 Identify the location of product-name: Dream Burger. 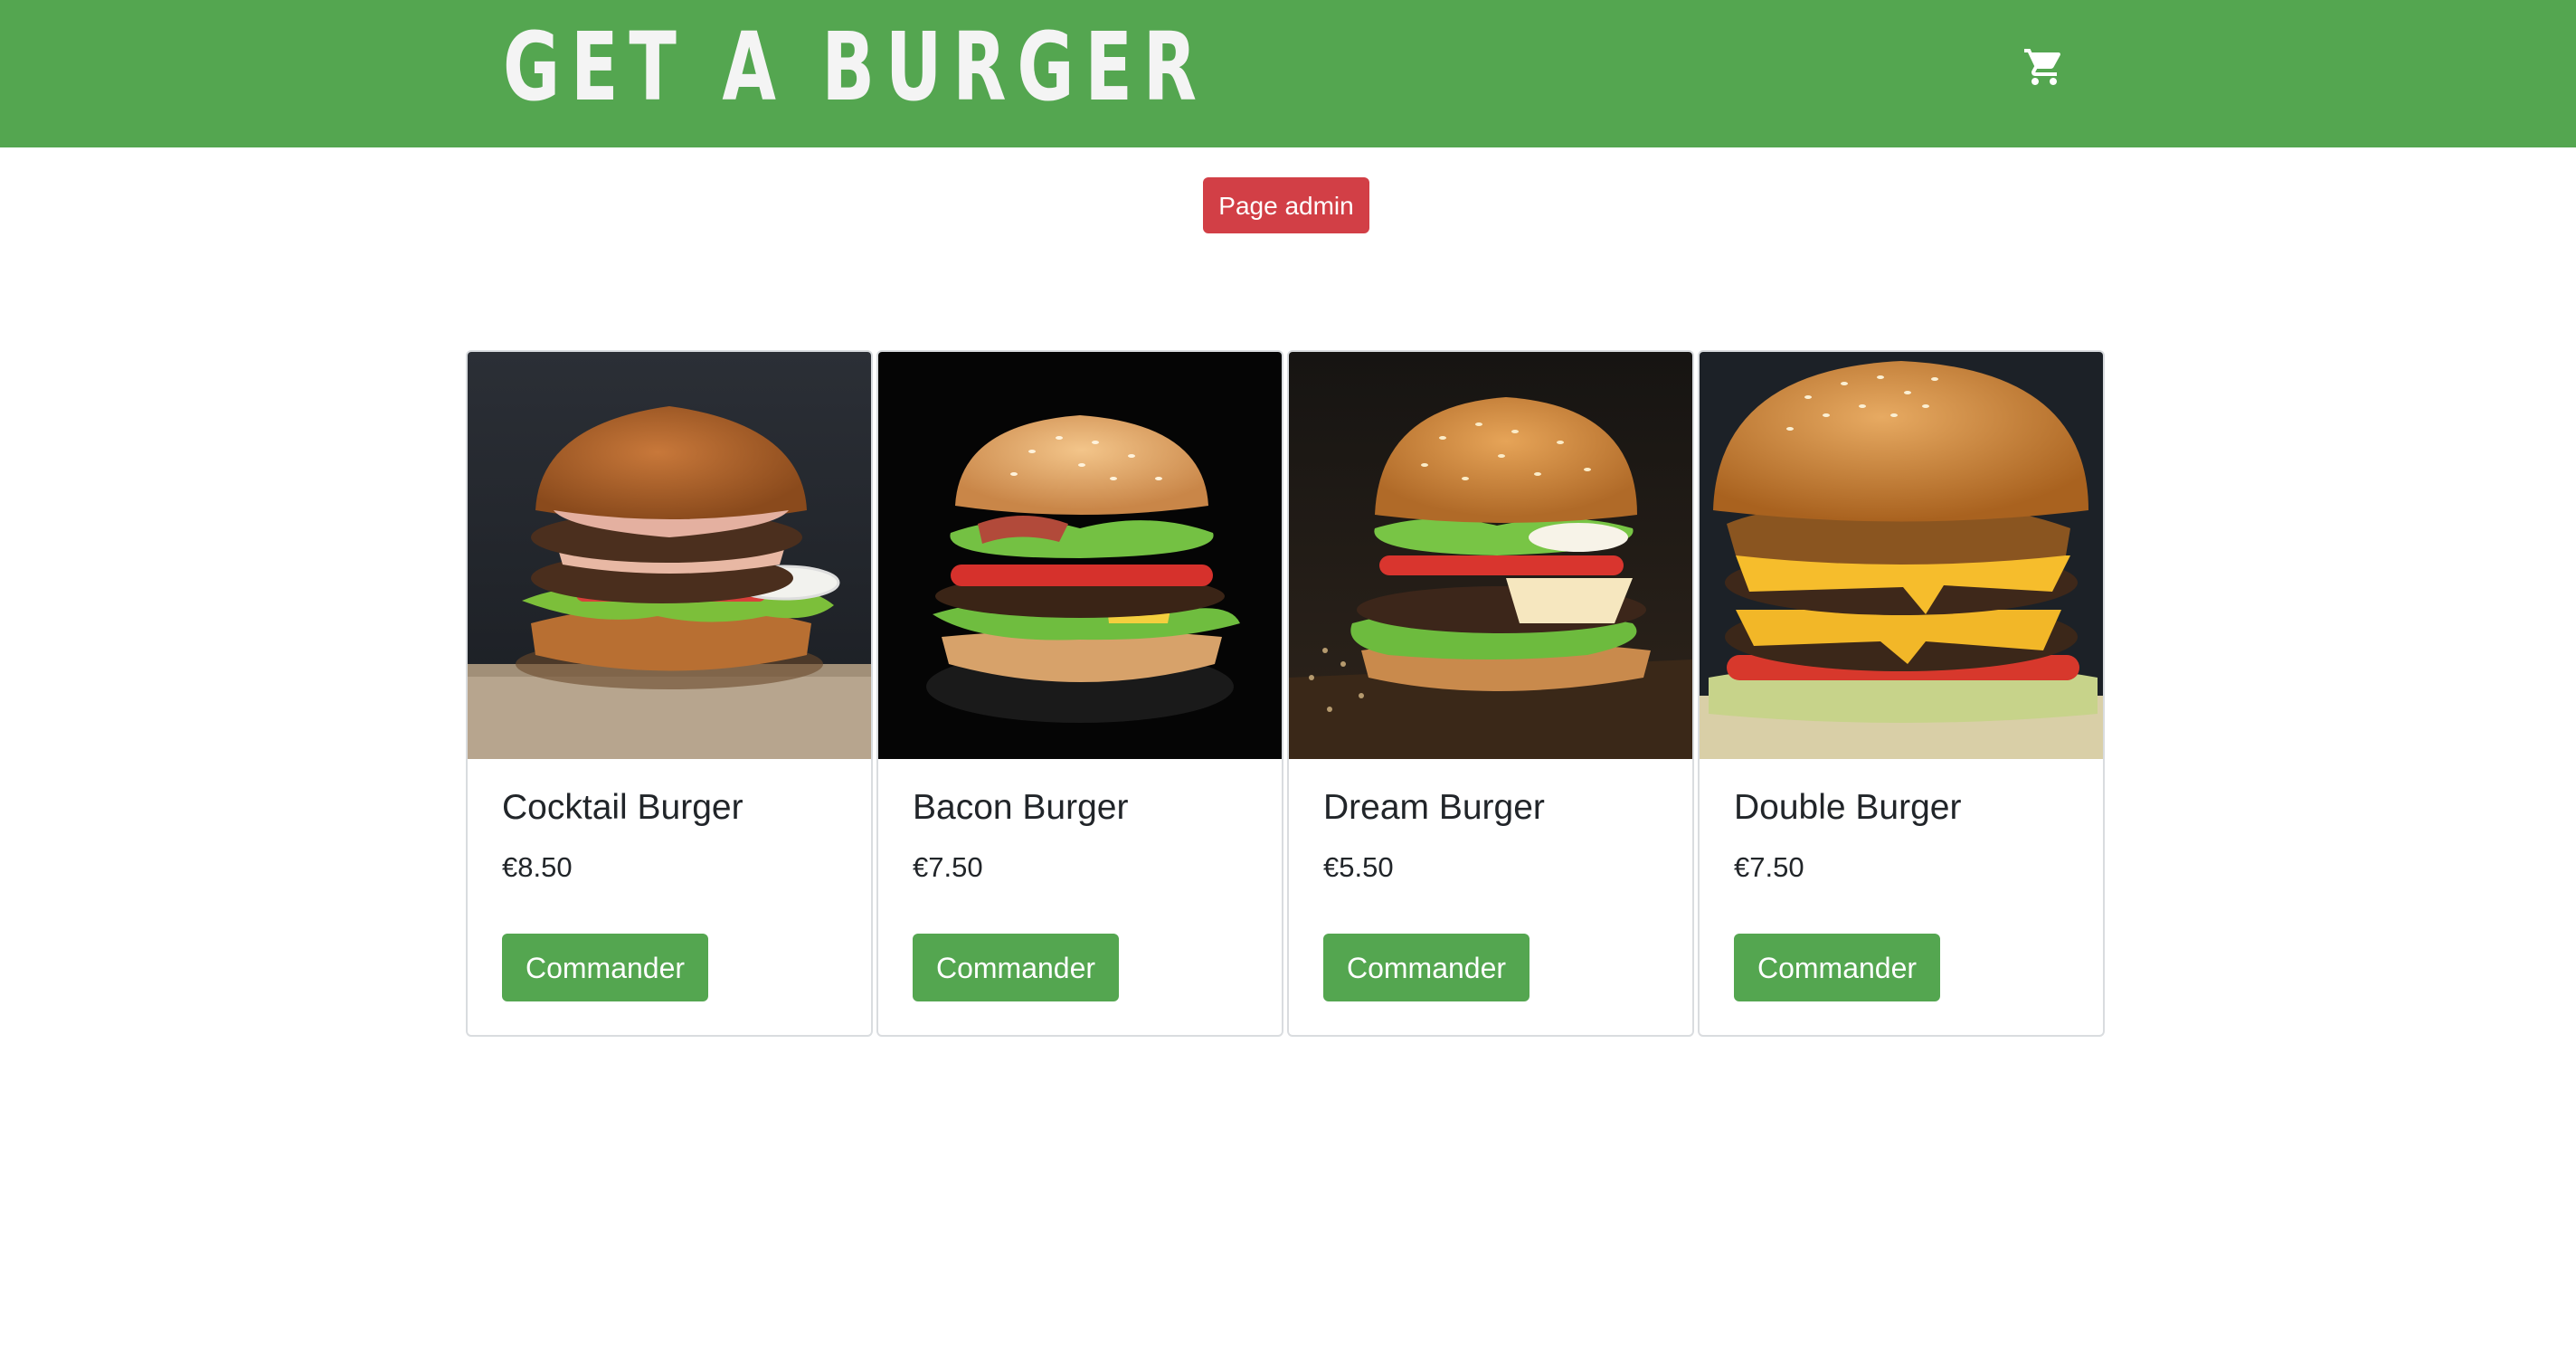
(1434, 807).